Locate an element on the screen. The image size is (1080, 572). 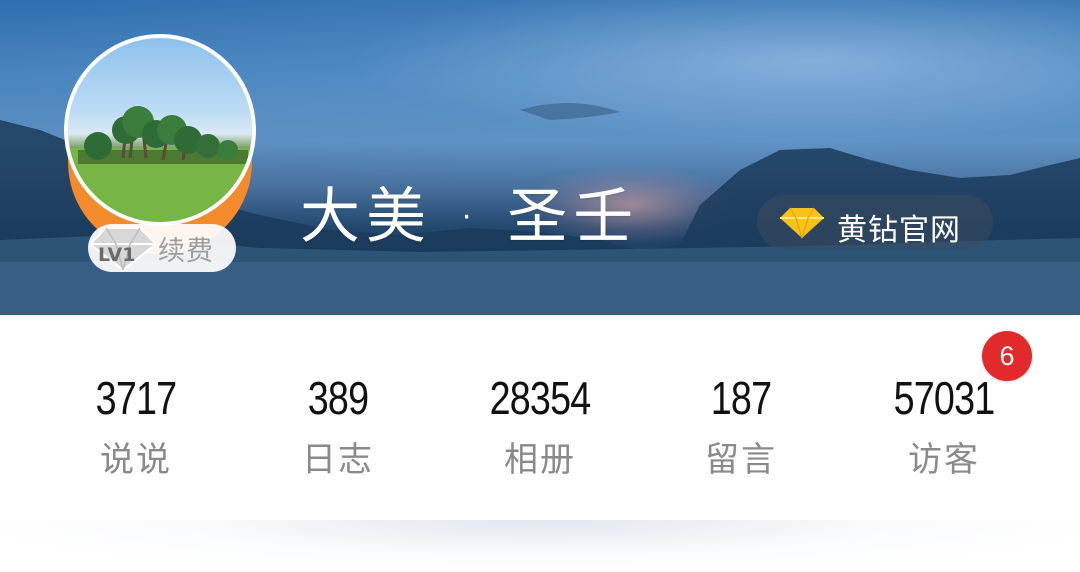
stat-posts-count: 3717 is located at coordinates (136, 398).